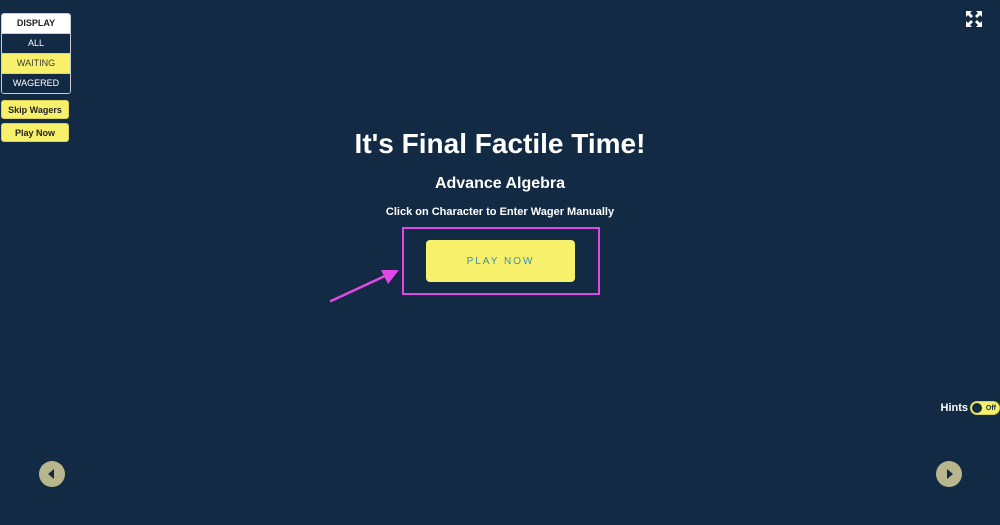 The width and height of the screenshot is (1000, 525). I want to click on chevron-right-icon, so click(950, 474).